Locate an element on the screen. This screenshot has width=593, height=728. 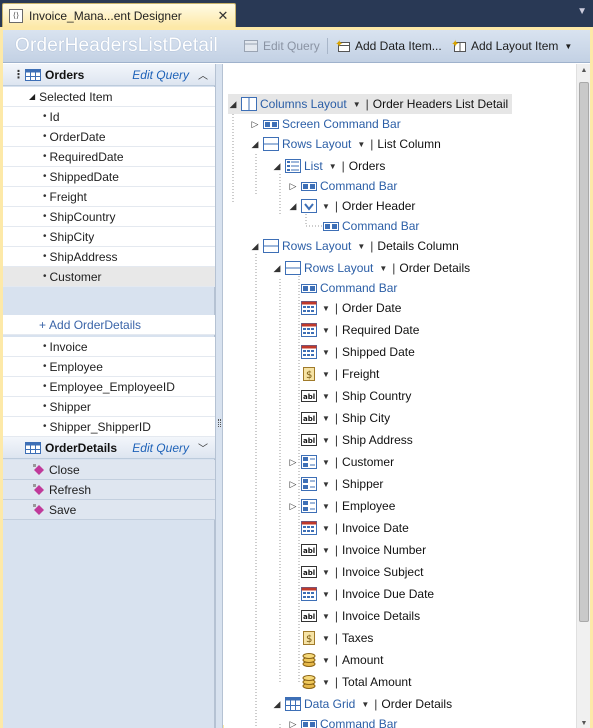
scroll-up-icon: ▲ is located at coordinates (584, 71).